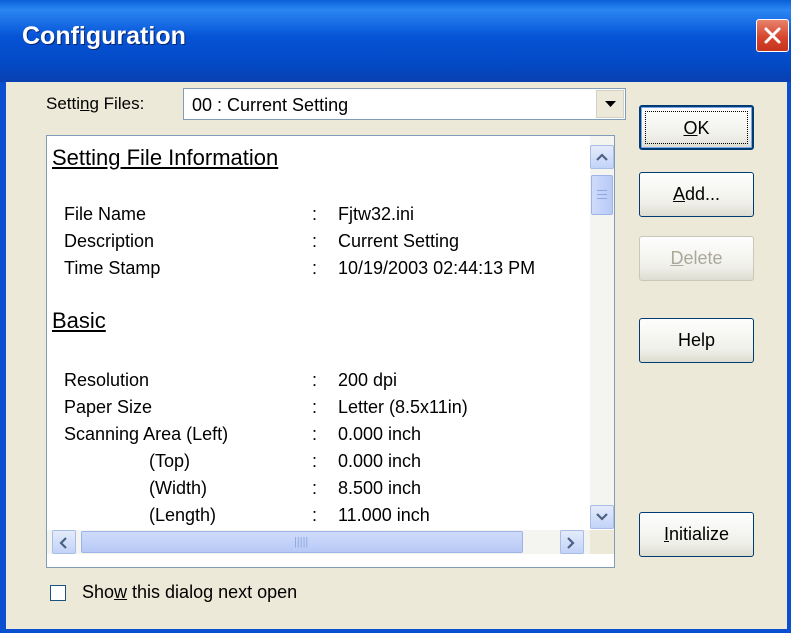  What do you see at coordinates (376, 214) in the screenshot?
I see `info-value-file-name: Fjtw32.ini` at bounding box center [376, 214].